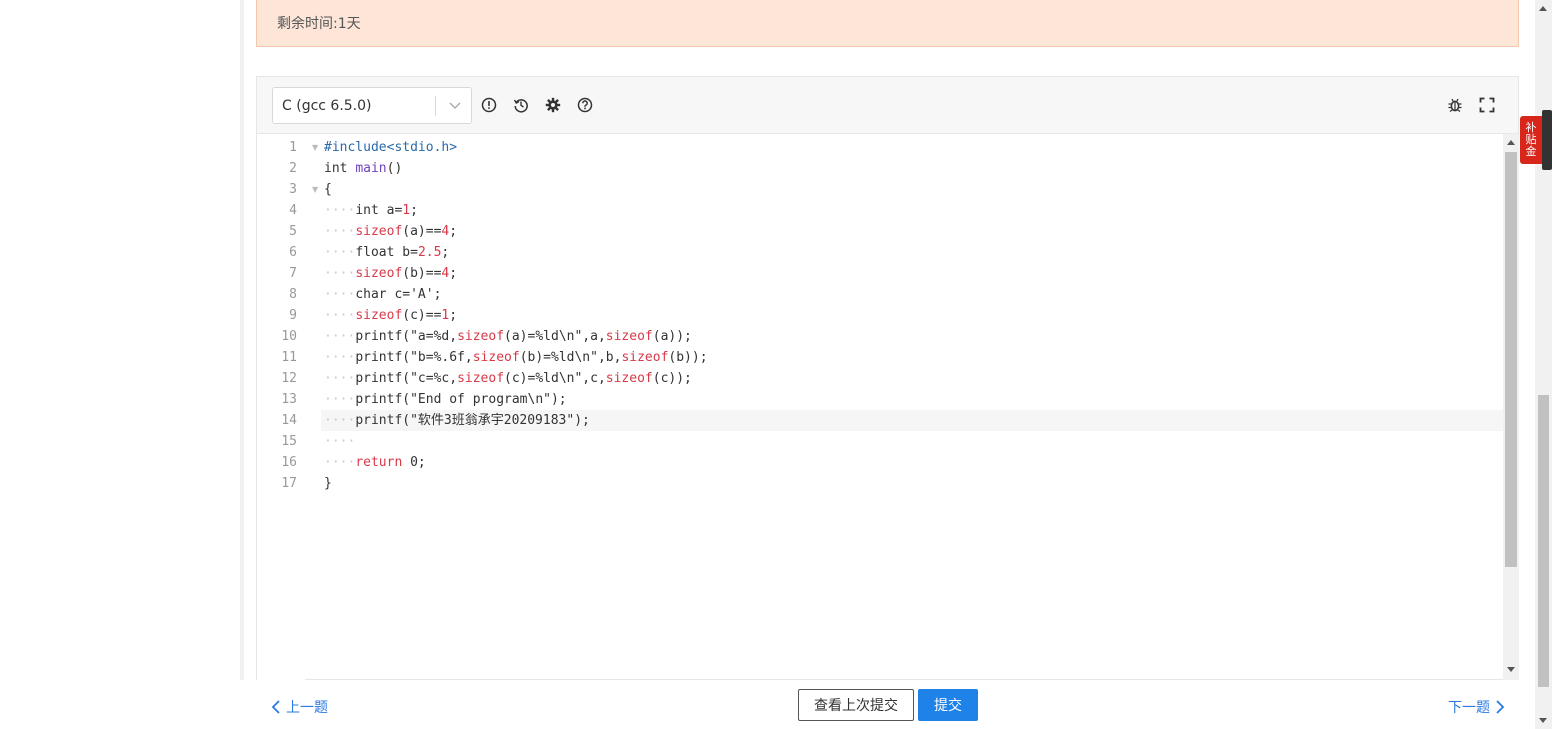 Image resolution: width=1552 pixels, height=729 pixels. Describe the element at coordinates (293, 189) in the screenshot. I see `line-number: 3` at that location.